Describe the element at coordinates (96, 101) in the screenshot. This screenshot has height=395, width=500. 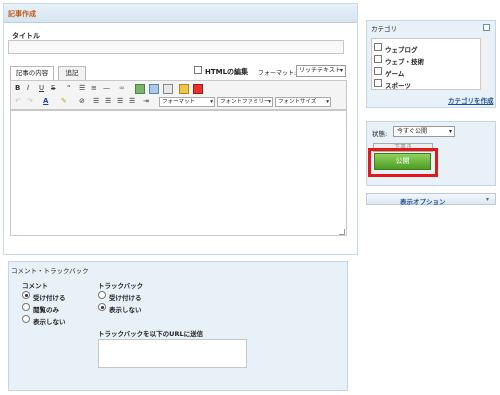
I see `align-left-icon: ☰` at that location.